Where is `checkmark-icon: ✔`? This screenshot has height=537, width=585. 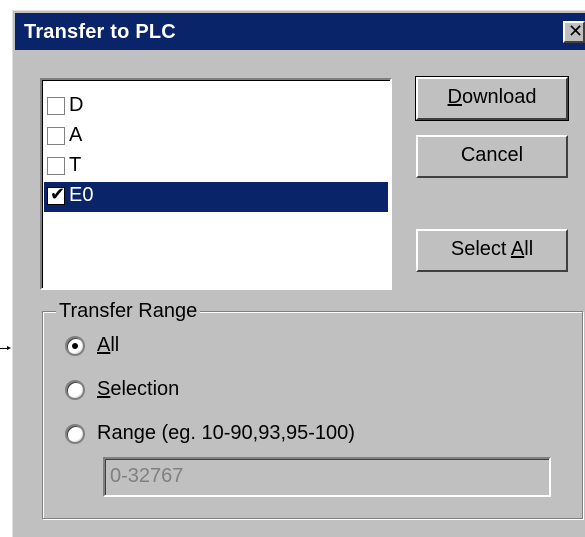
checkmark-icon: ✔ is located at coordinates (58, 194).